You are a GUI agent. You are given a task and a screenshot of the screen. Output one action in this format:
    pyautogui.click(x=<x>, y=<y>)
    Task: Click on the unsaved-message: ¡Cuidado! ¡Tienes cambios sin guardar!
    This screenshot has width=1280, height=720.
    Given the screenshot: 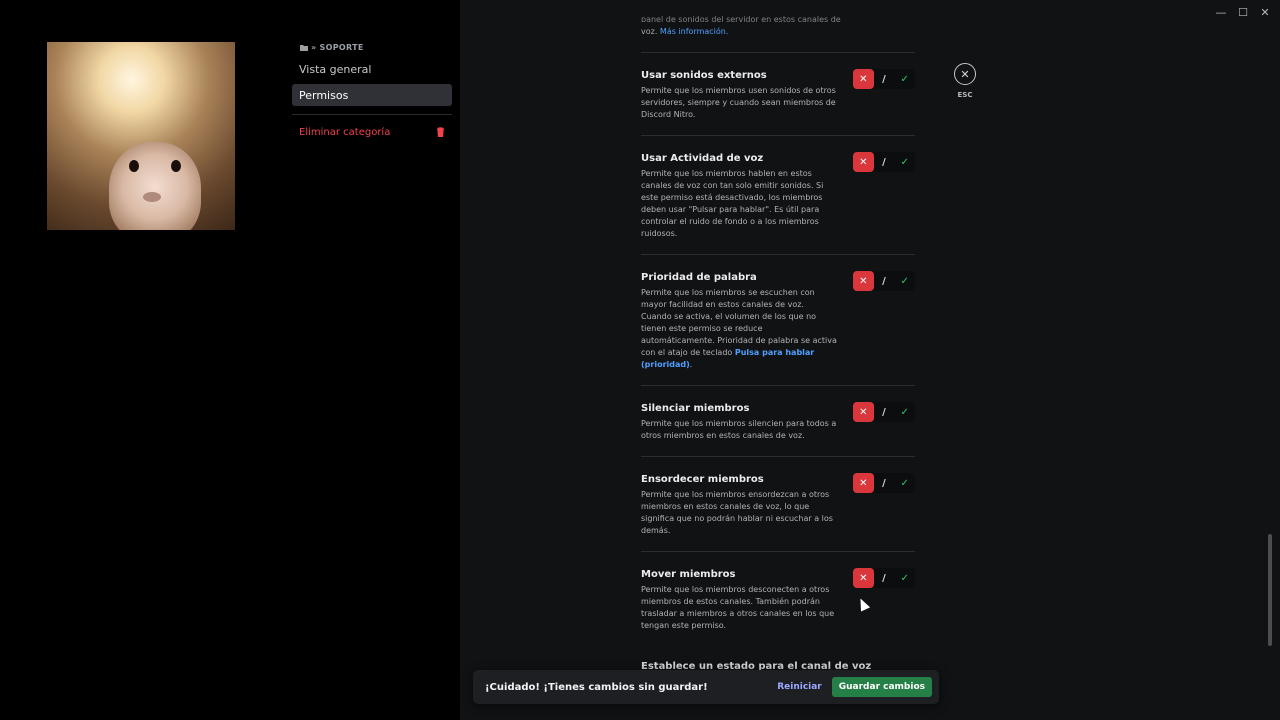 What is the action you would take?
    pyautogui.click(x=596, y=687)
    